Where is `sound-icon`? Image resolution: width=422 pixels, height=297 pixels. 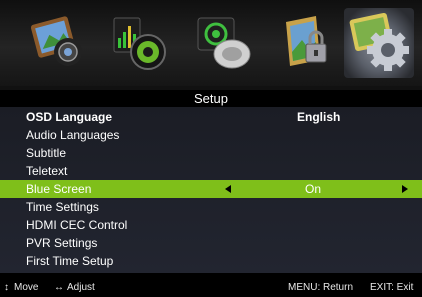
sound-icon is located at coordinates (139, 43).